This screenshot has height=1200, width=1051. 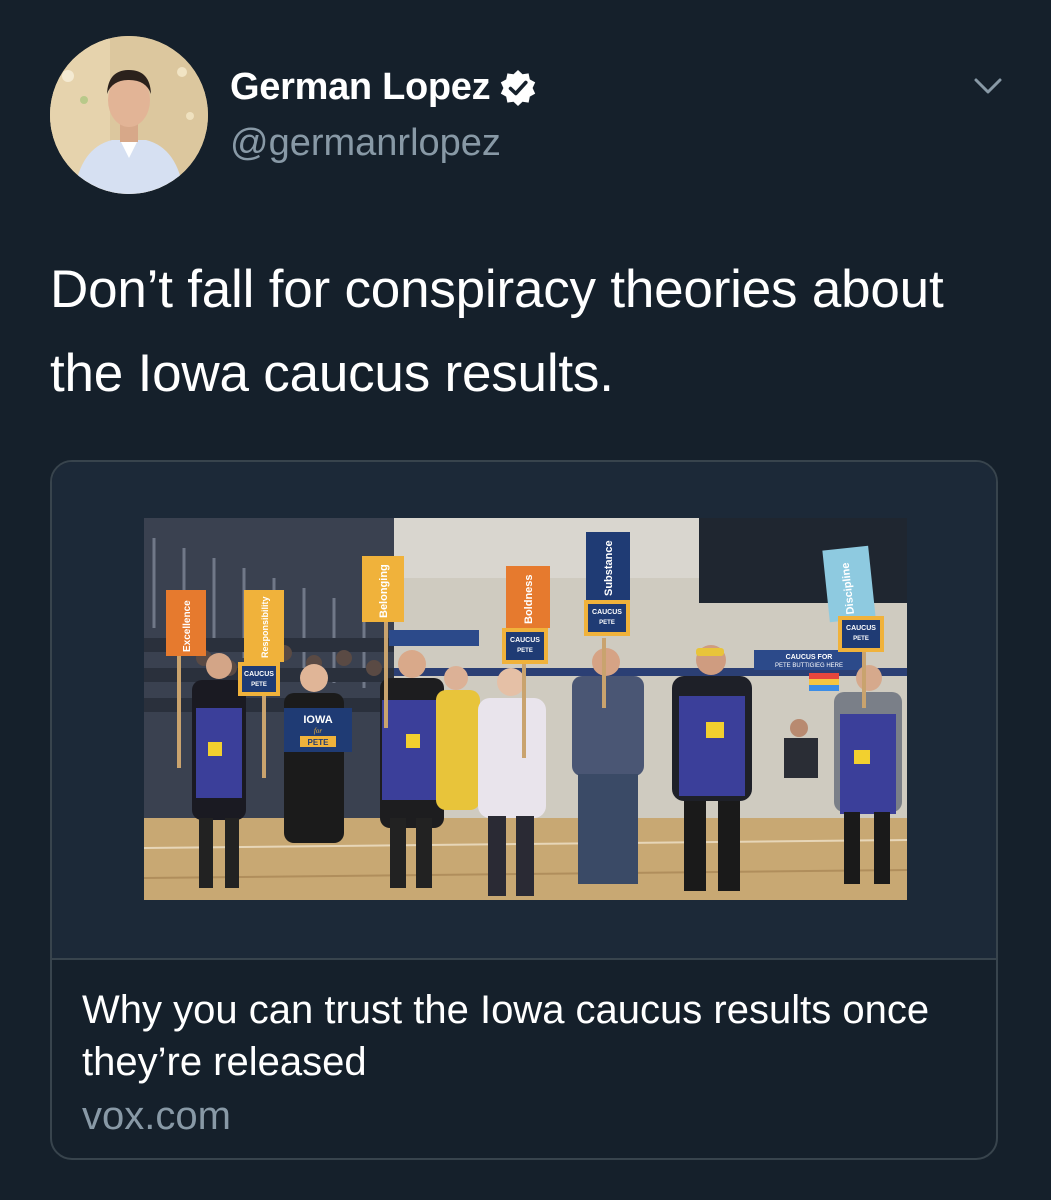 I want to click on verified-badge-icon, so click(x=518, y=87).